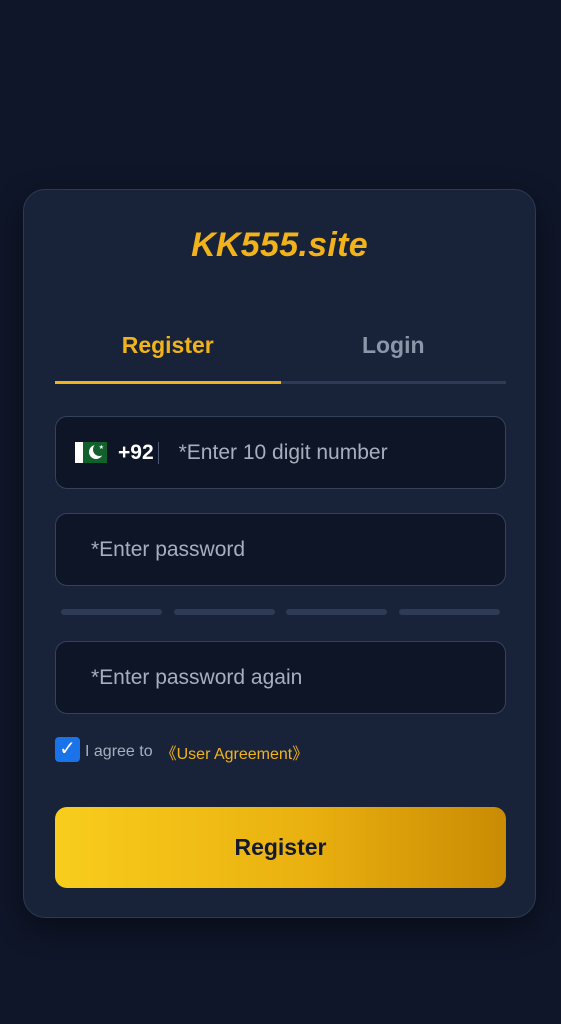 This screenshot has width=561, height=1024. Describe the element at coordinates (280, 612) in the screenshot. I see `password-strength-meter` at that location.